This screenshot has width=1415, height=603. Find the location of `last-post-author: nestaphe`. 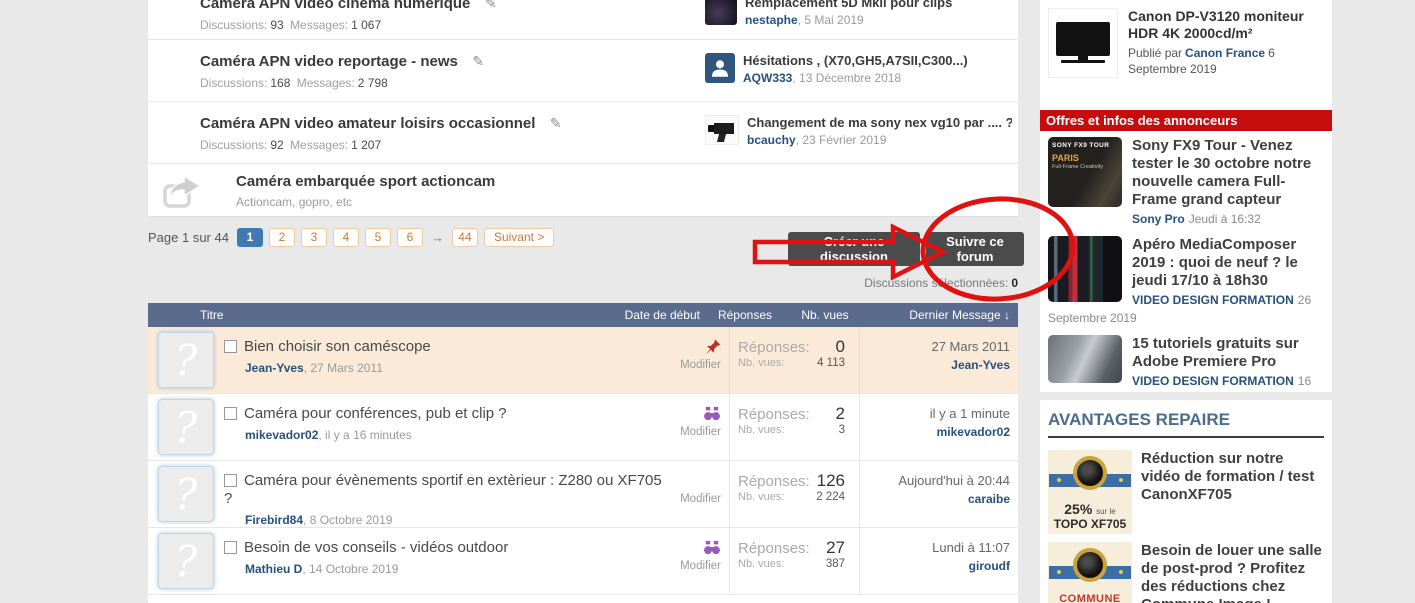

last-post-author: nestaphe is located at coordinates (771, 20).